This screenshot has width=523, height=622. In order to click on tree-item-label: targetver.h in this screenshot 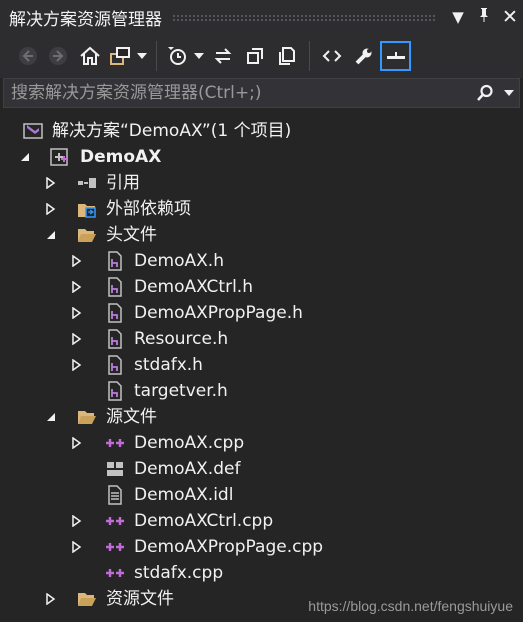, I will do `click(181, 391)`.